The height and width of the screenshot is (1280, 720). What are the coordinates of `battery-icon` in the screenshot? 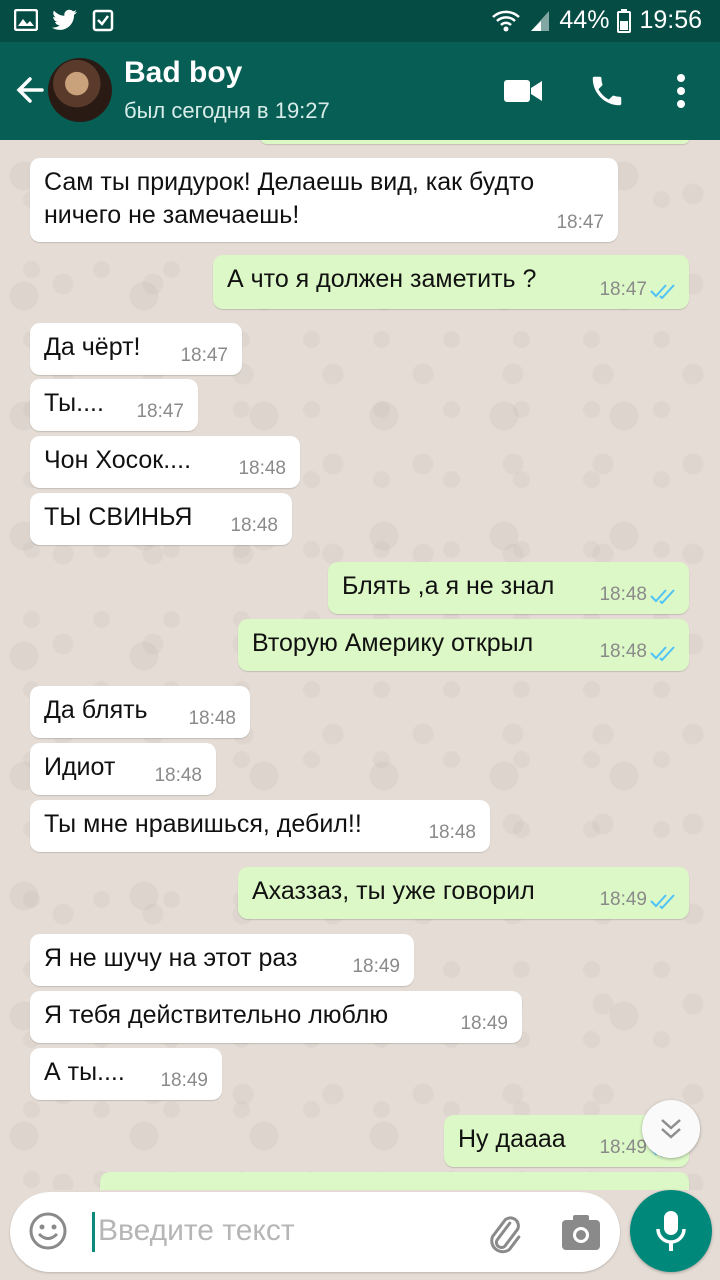 It's located at (624, 20).